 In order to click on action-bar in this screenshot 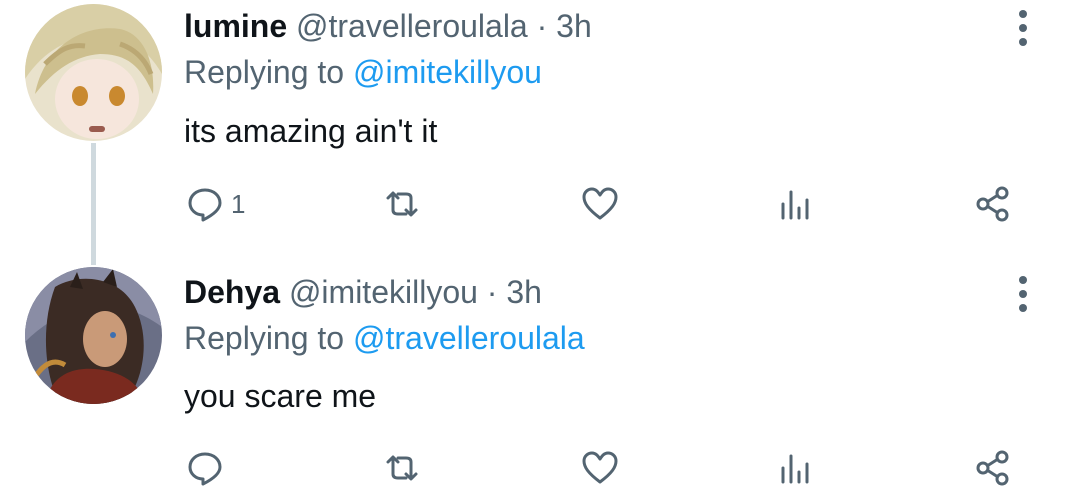, I will do `click(539, 468)`.